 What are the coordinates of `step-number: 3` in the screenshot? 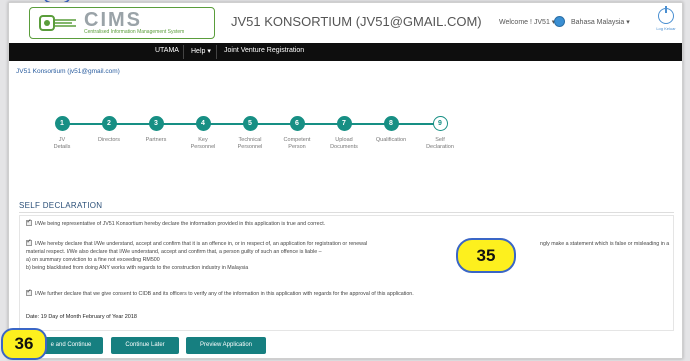 It's located at (156, 123).